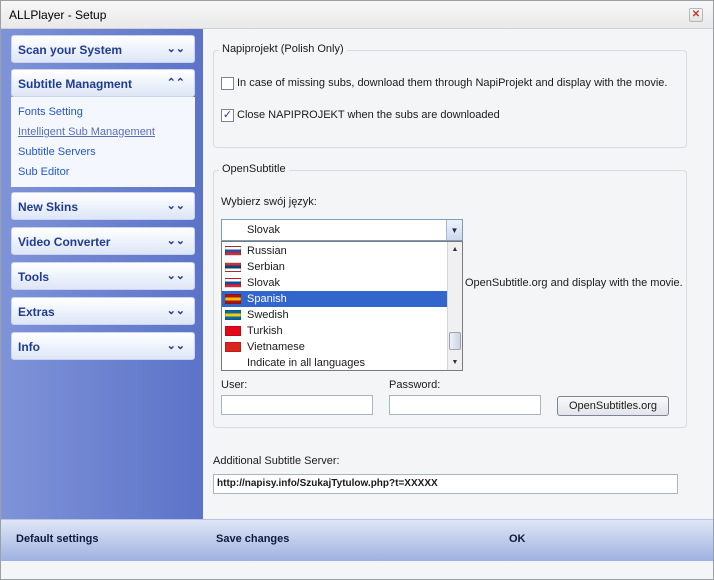 The height and width of the screenshot is (580, 714). What do you see at coordinates (50, 112) in the screenshot?
I see `submenu-fonts-setting: Fonts Setting` at bounding box center [50, 112].